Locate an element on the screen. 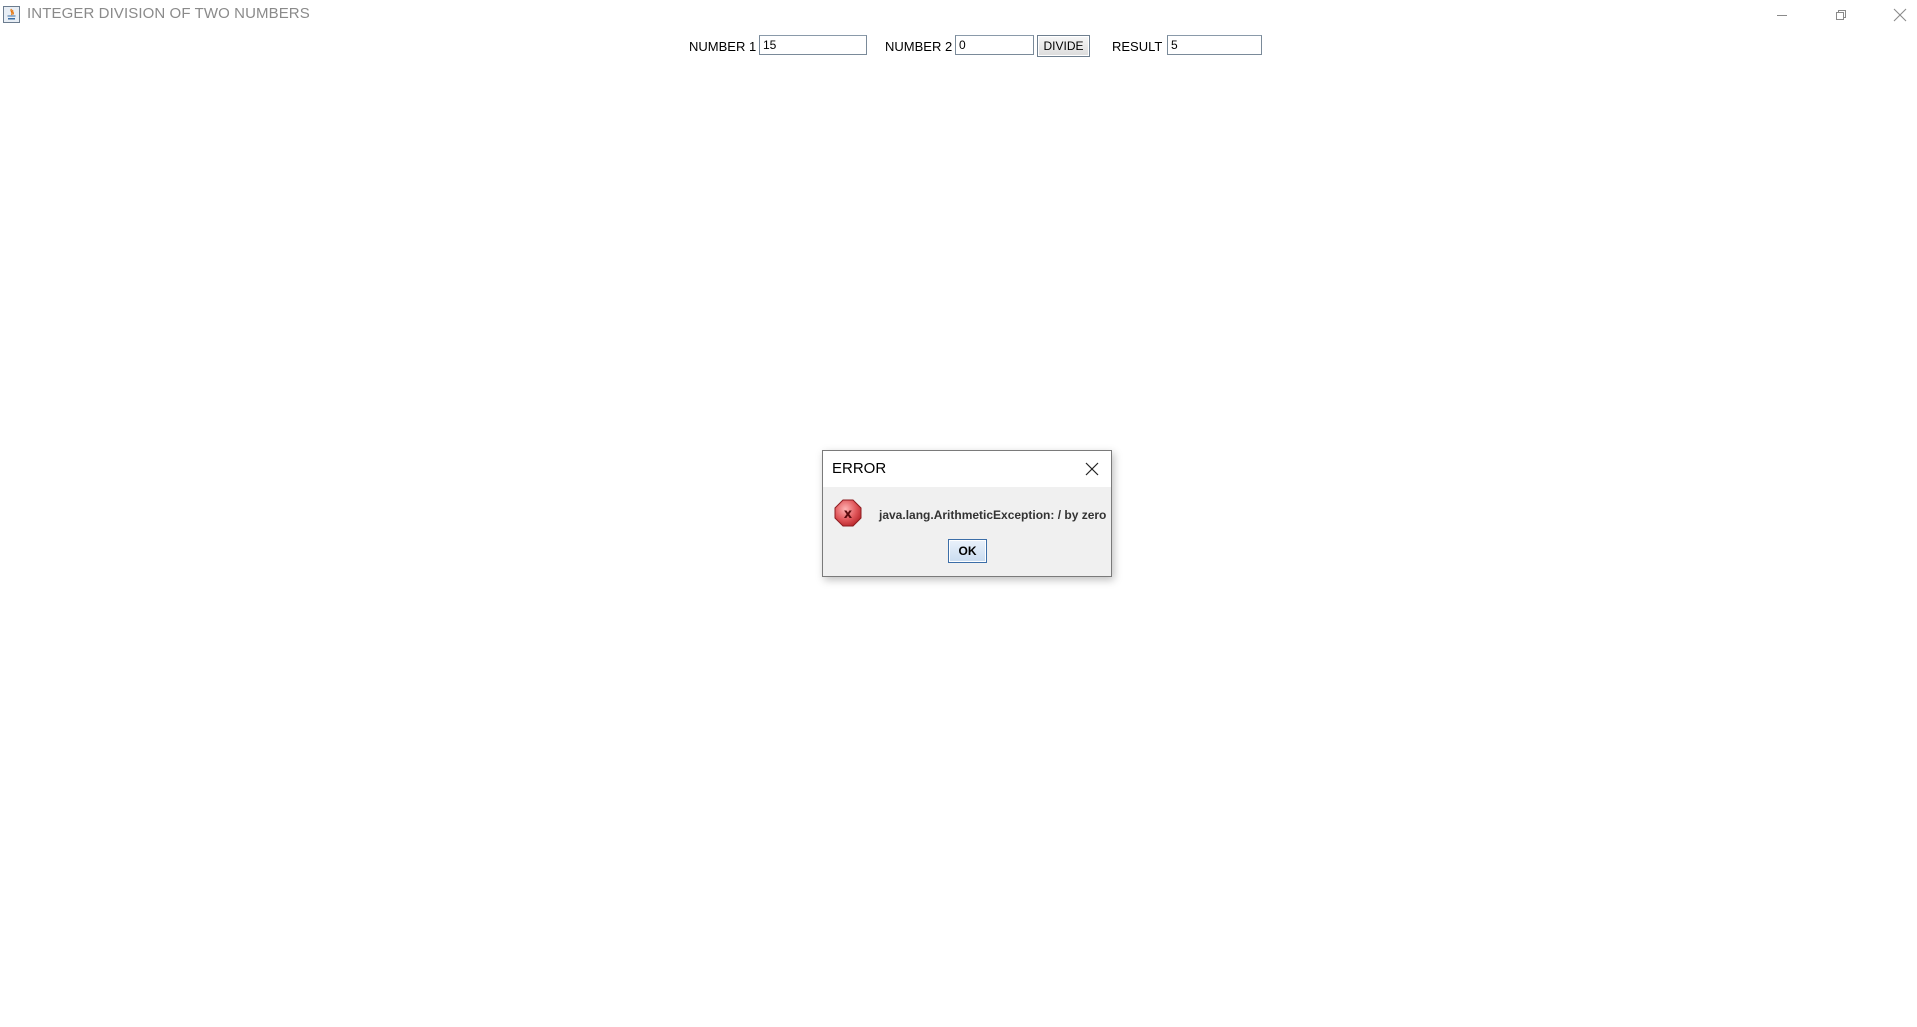 Image resolution: width=1917 pixels, height=1027 pixels. number1-field is located at coordinates (813, 45).